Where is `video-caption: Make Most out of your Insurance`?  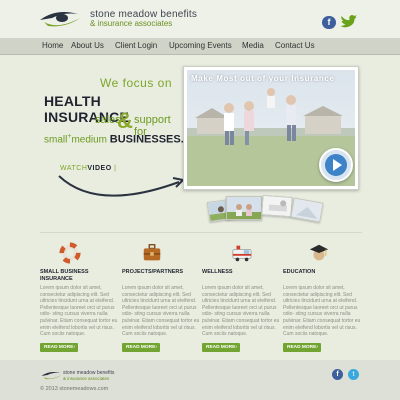 video-caption: Make Most out of your Insurance is located at coordinates (263, 78).